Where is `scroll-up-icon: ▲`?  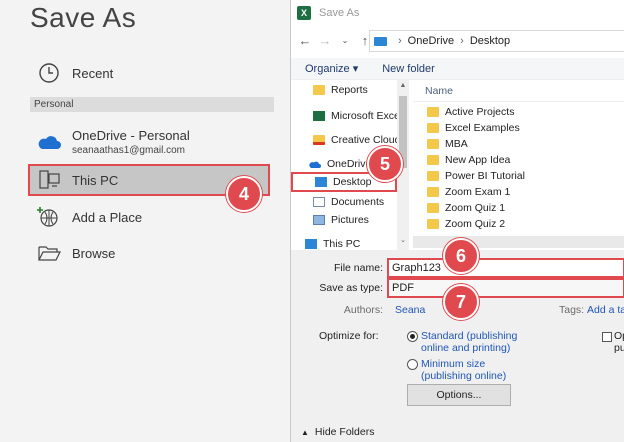
scroll-up-icon: ▲ is located at coordinates (403, 85).